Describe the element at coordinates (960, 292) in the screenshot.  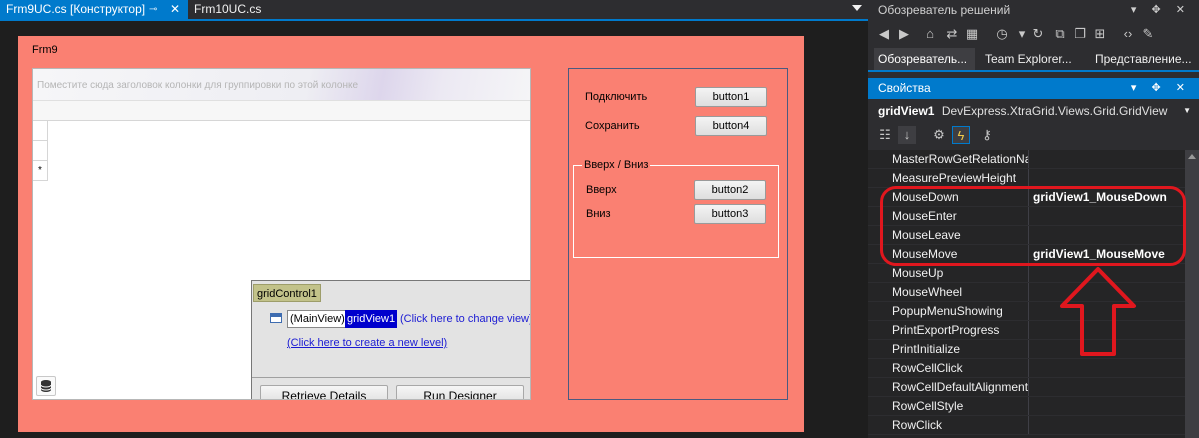
I see `property-name: MouseWheel` at that location.